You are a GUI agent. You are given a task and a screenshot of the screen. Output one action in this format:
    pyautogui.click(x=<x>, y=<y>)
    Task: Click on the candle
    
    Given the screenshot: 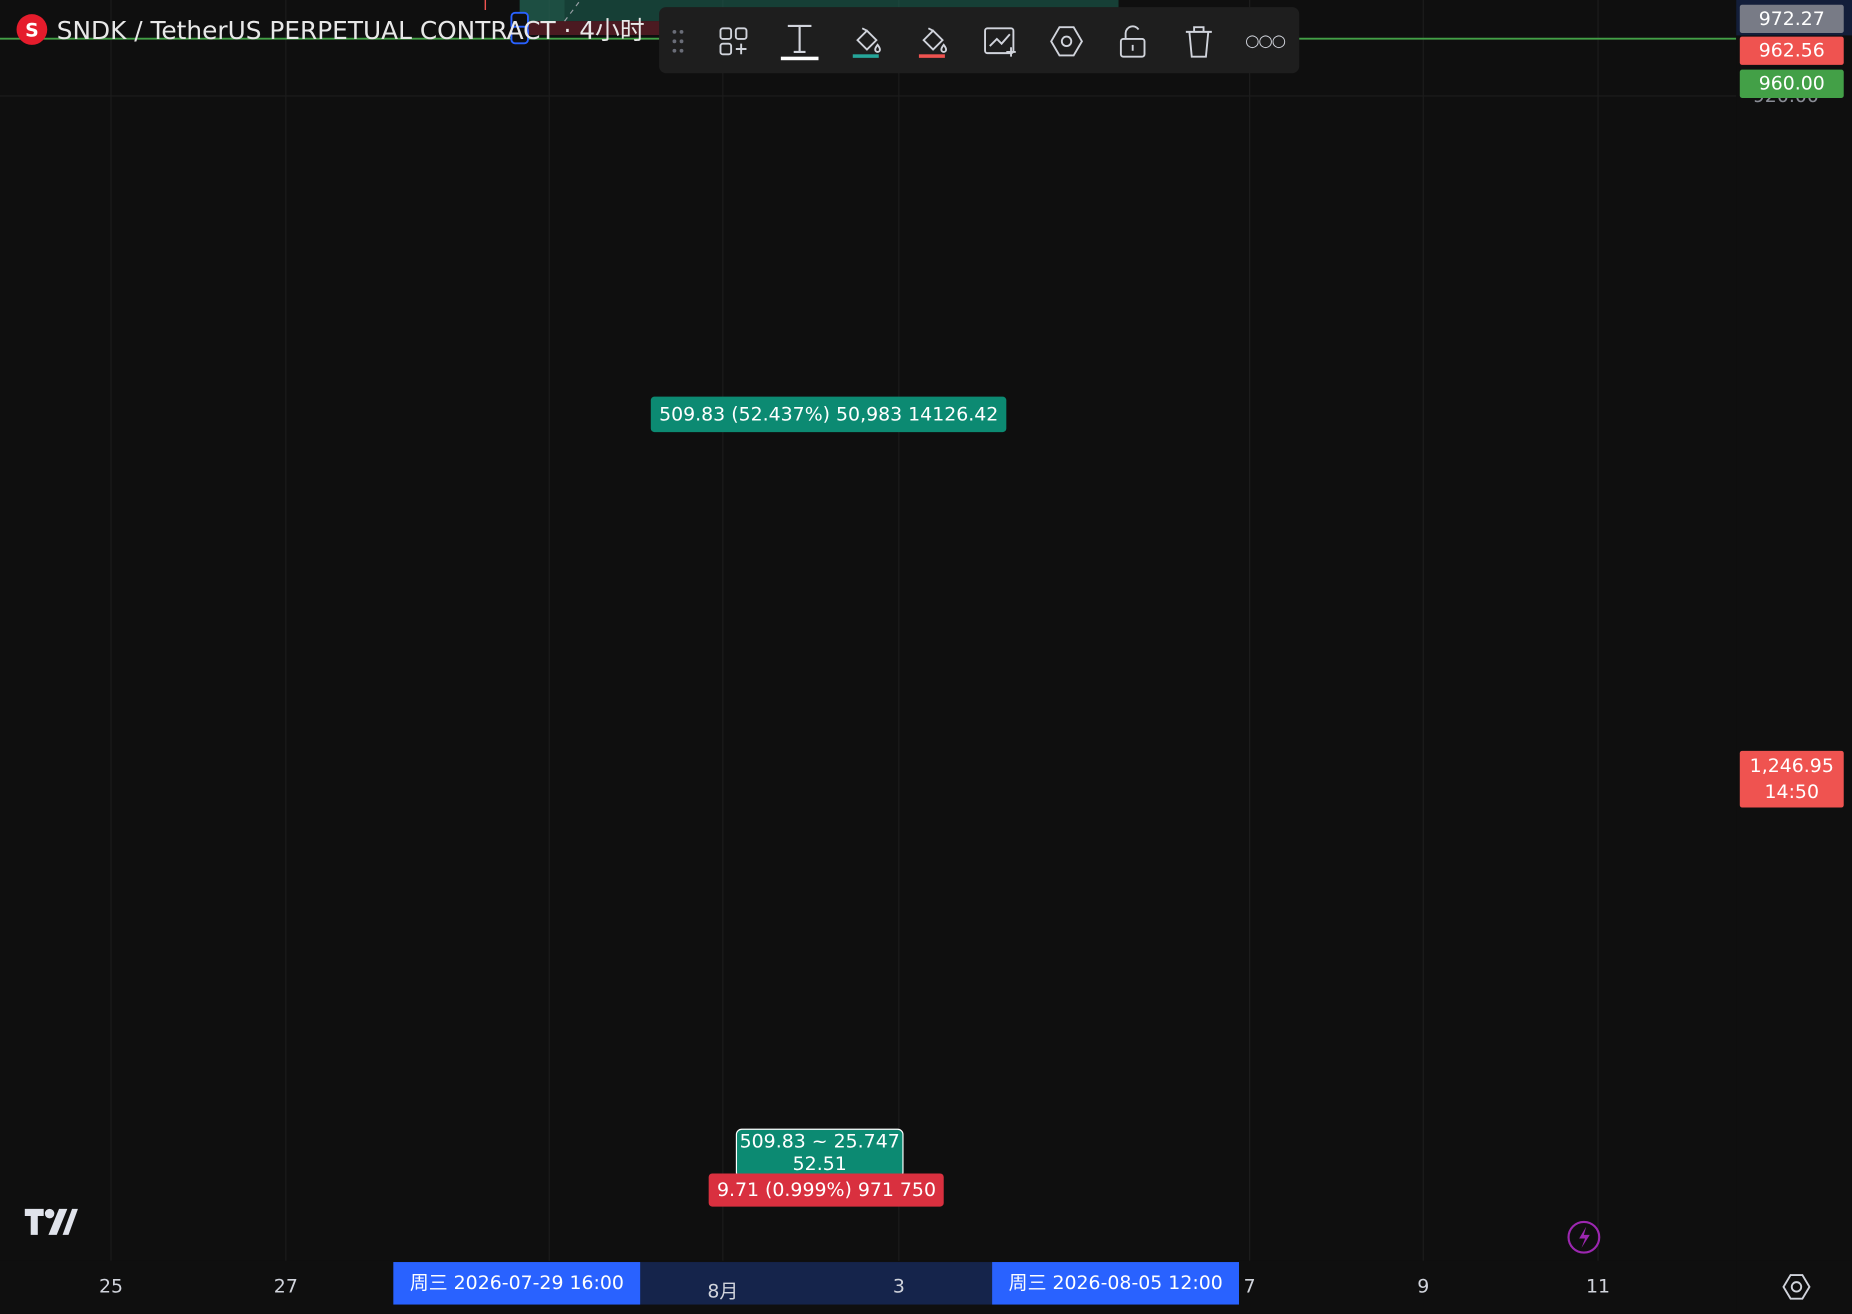 What is the action you would take?
    pyautogui.click(x=485, y=5)
    